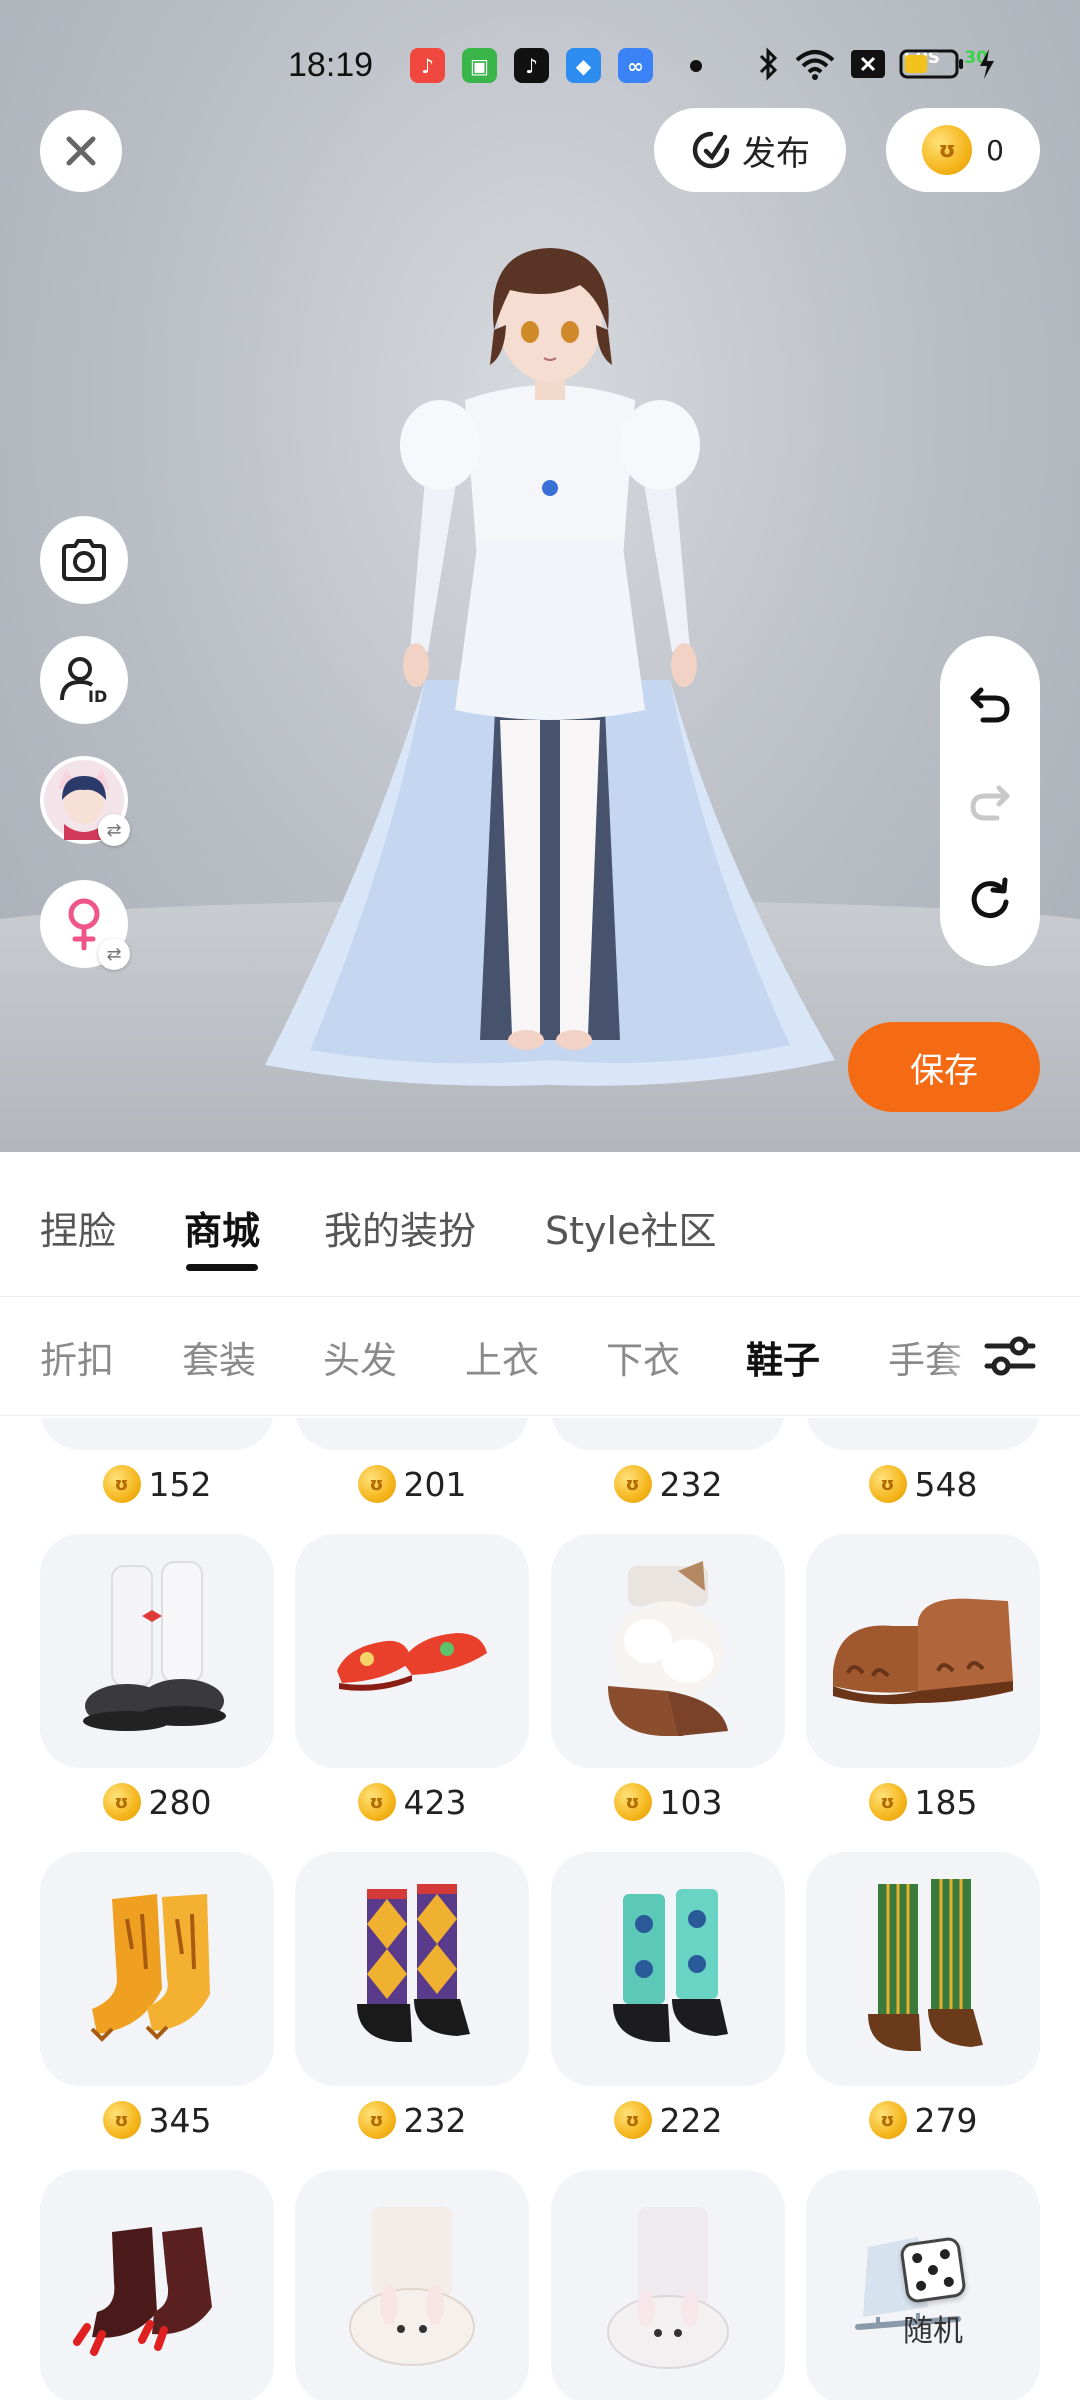  I want to click on red-flat-shoe-icon, so click(412, 1662).